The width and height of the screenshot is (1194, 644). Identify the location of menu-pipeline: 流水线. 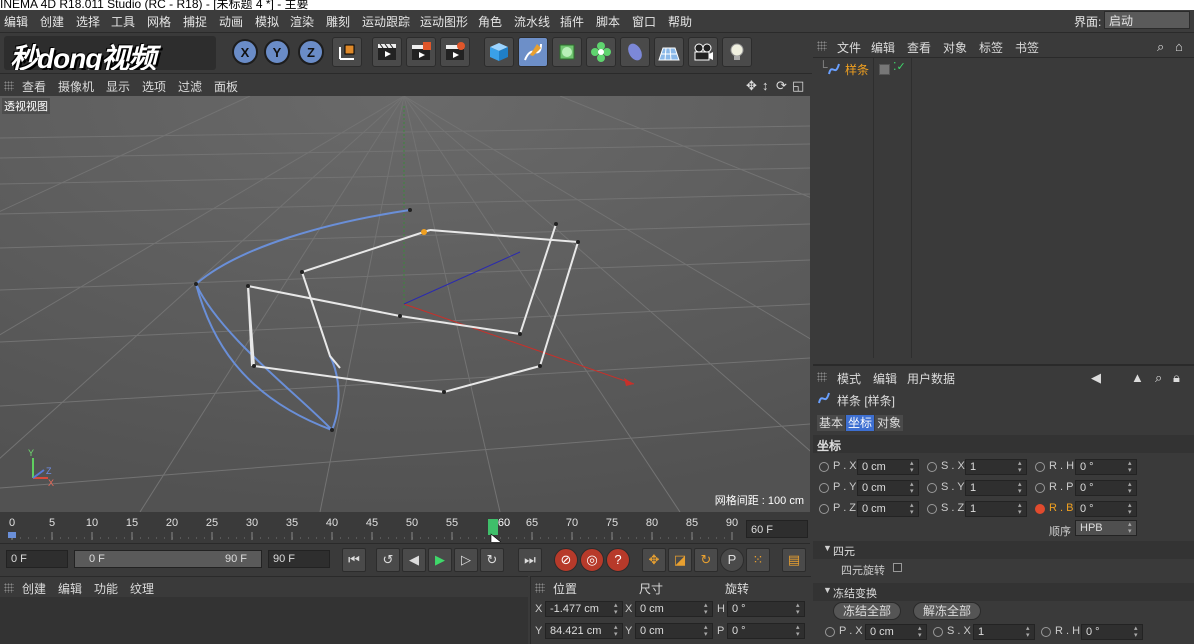
(532, 21).